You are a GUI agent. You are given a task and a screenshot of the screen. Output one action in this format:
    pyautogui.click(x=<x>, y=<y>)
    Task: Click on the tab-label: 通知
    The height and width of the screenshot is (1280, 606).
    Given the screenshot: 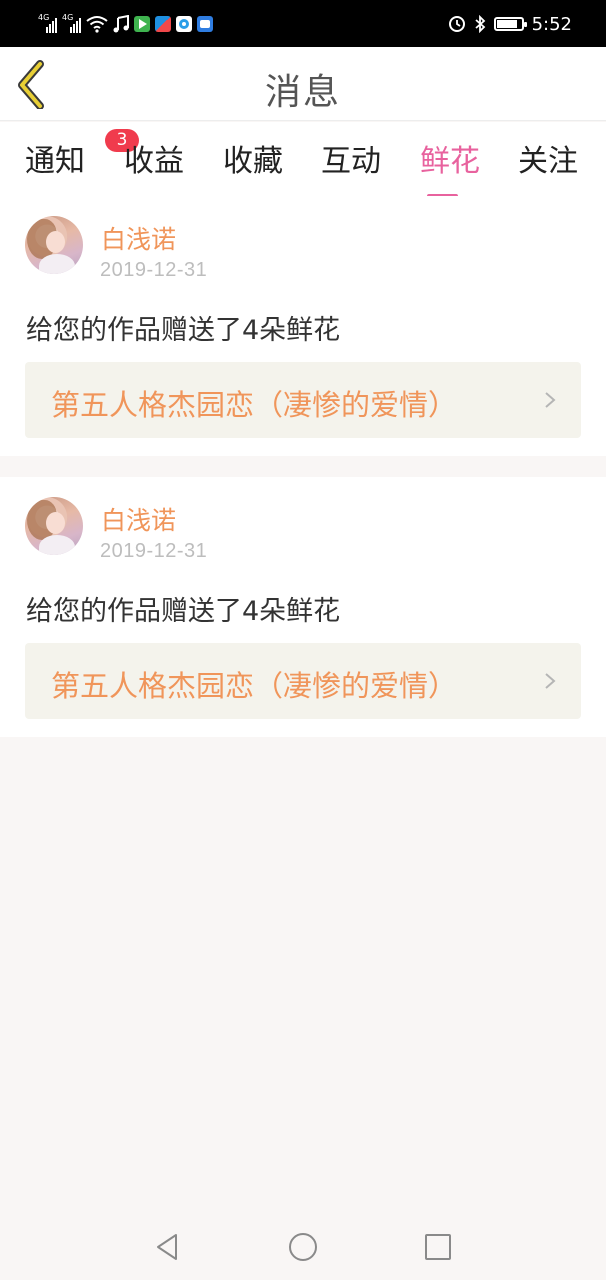 What is the action you would take?
    pyautogui.click(x=55, y=161)
    